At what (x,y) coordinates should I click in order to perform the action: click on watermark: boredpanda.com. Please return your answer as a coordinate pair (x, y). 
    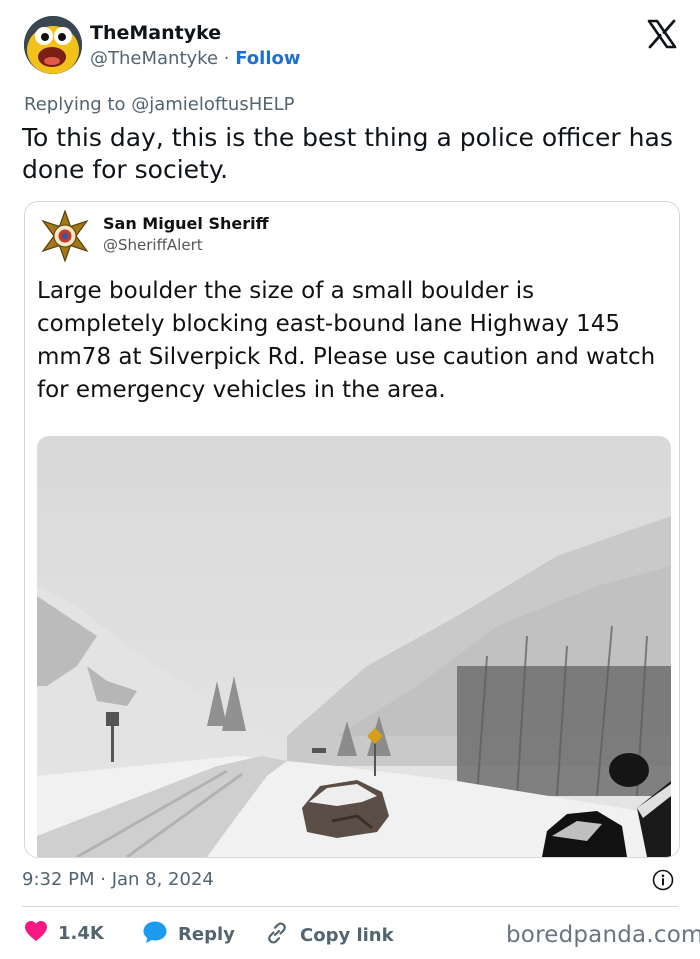
    Looking at the image, I should click on (603, 935).